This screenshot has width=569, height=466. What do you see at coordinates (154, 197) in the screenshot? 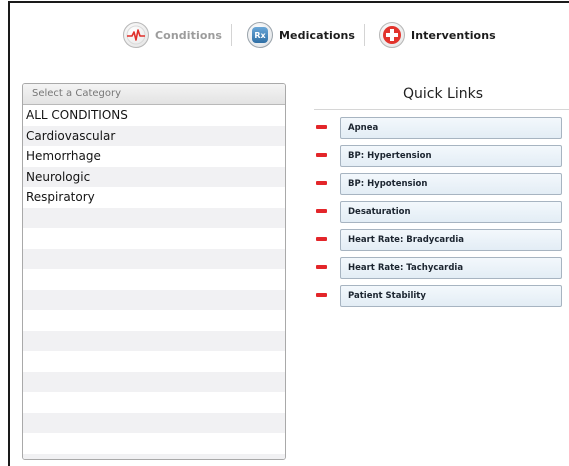
I see `category-item-respiratory: Respiratory` at bounding box center [154, 197].